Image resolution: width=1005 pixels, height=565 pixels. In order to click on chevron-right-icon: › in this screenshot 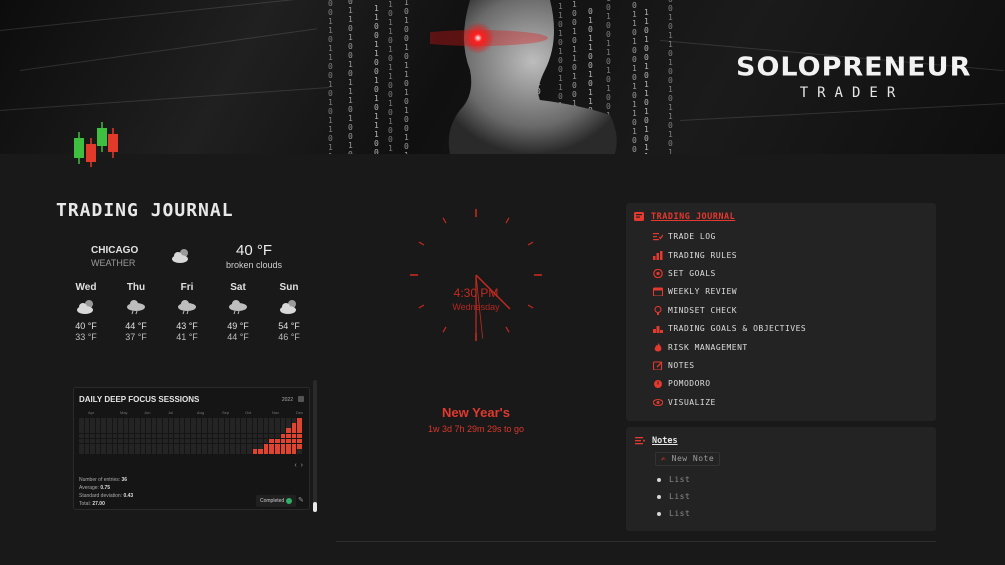, I will do `click(302, 465)`.